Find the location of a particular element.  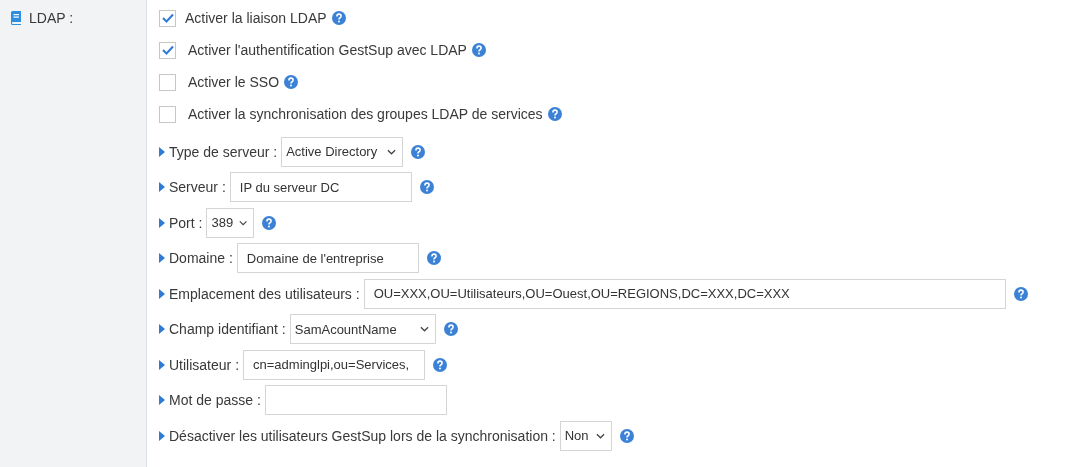

input-field is located at coordinates (355, 400).